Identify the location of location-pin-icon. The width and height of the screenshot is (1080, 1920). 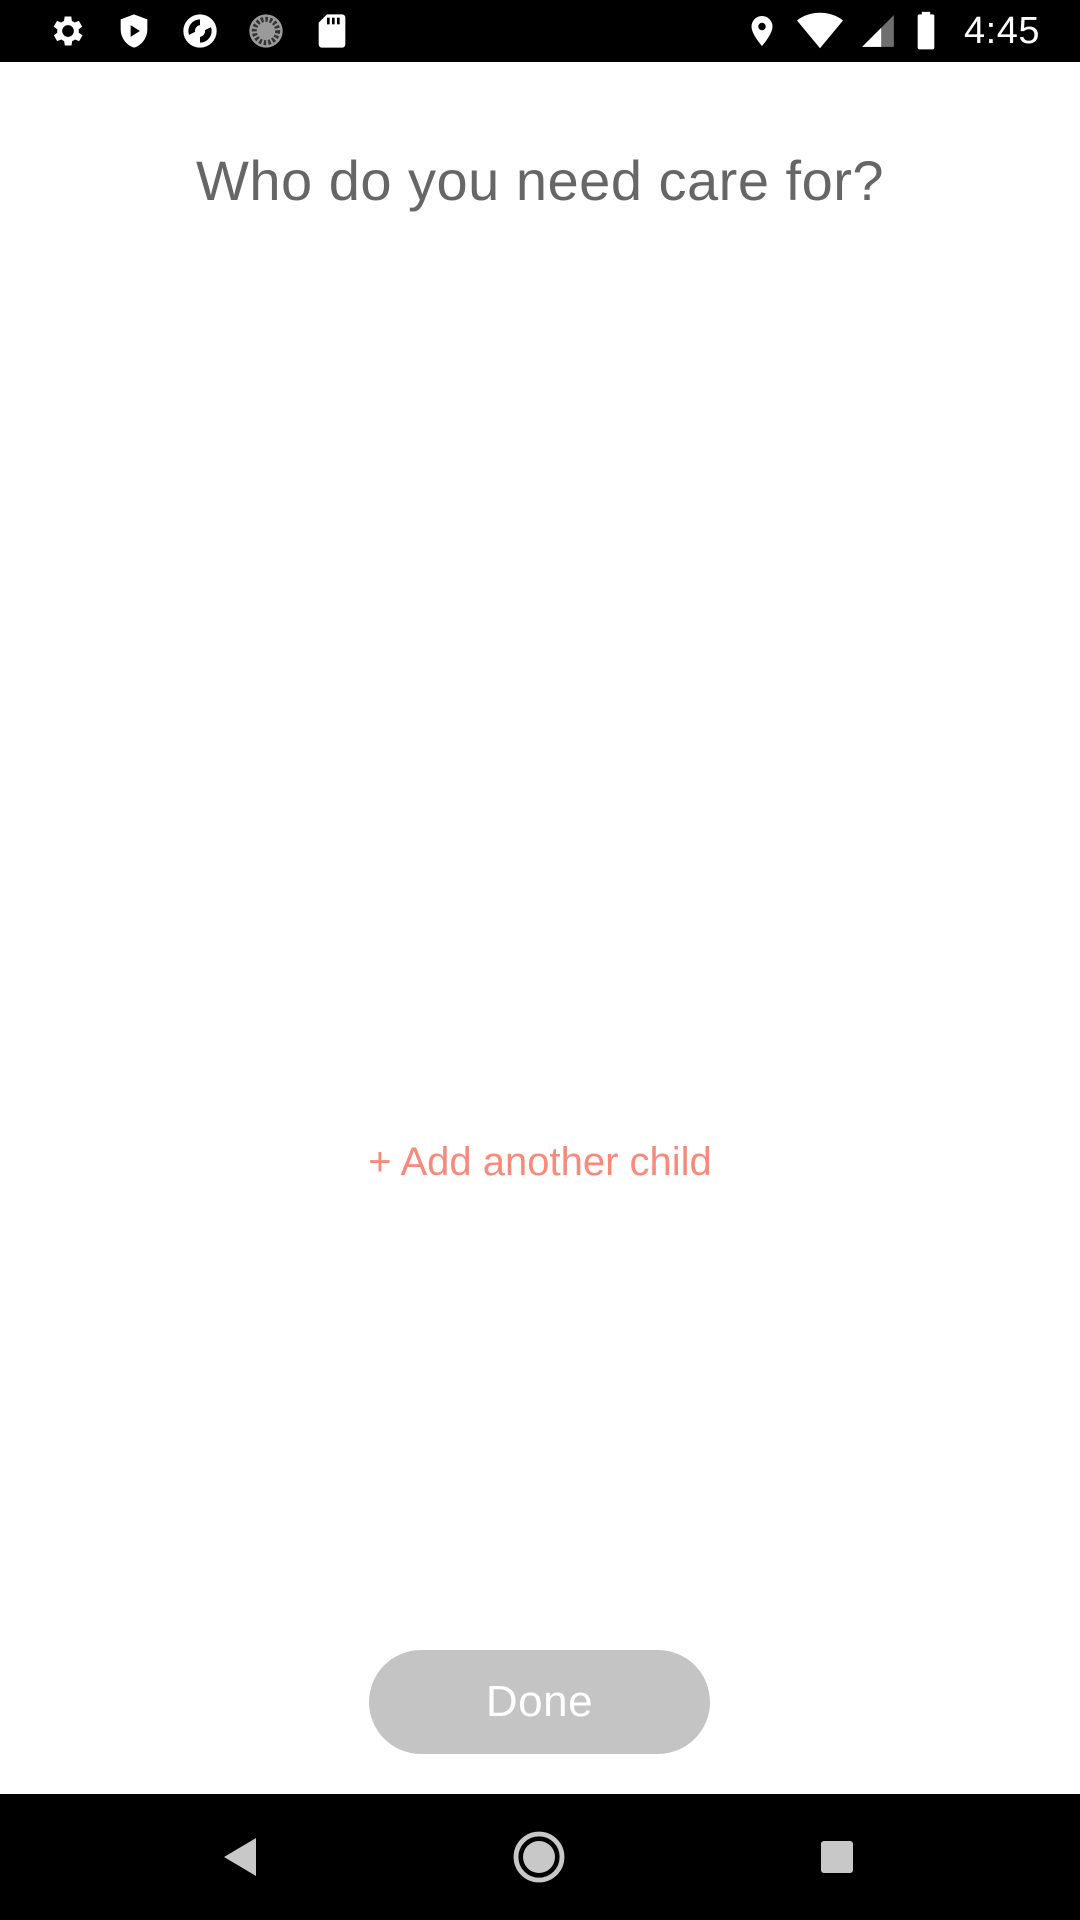
(762, 31).